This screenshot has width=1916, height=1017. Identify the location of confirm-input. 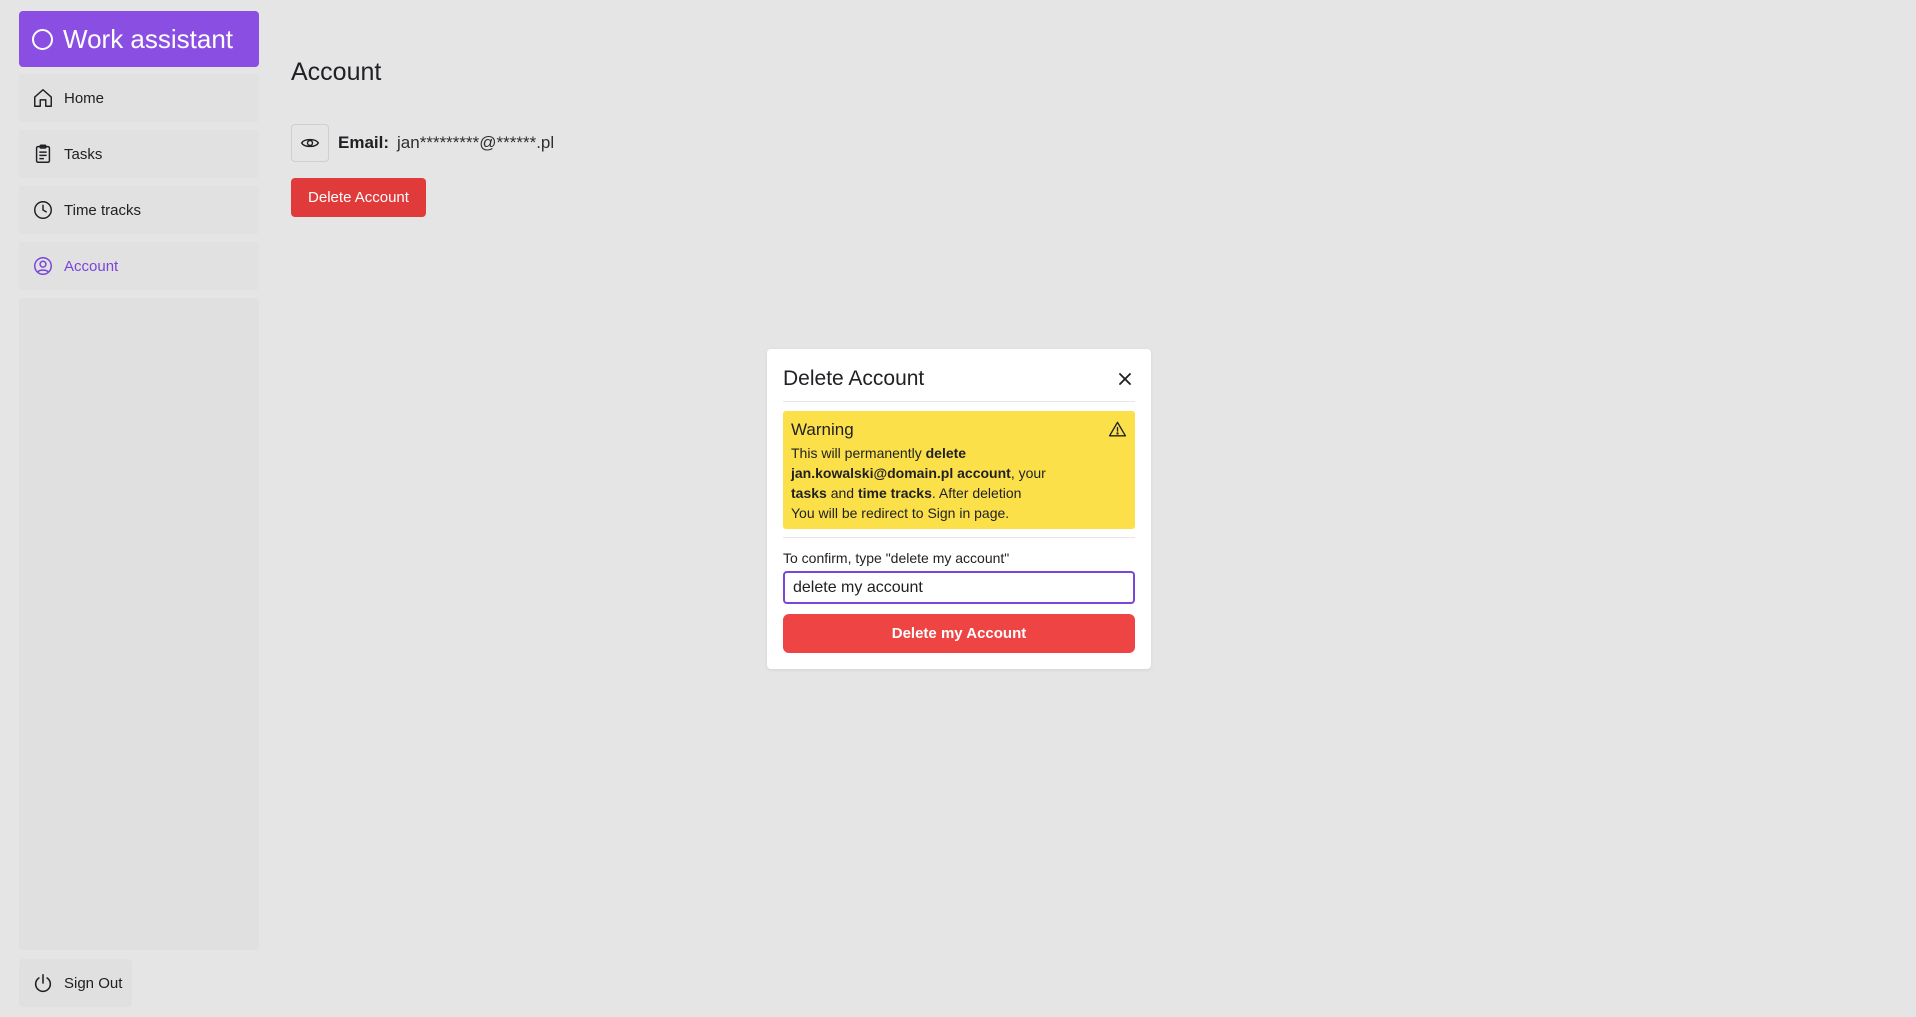
(959, 587).